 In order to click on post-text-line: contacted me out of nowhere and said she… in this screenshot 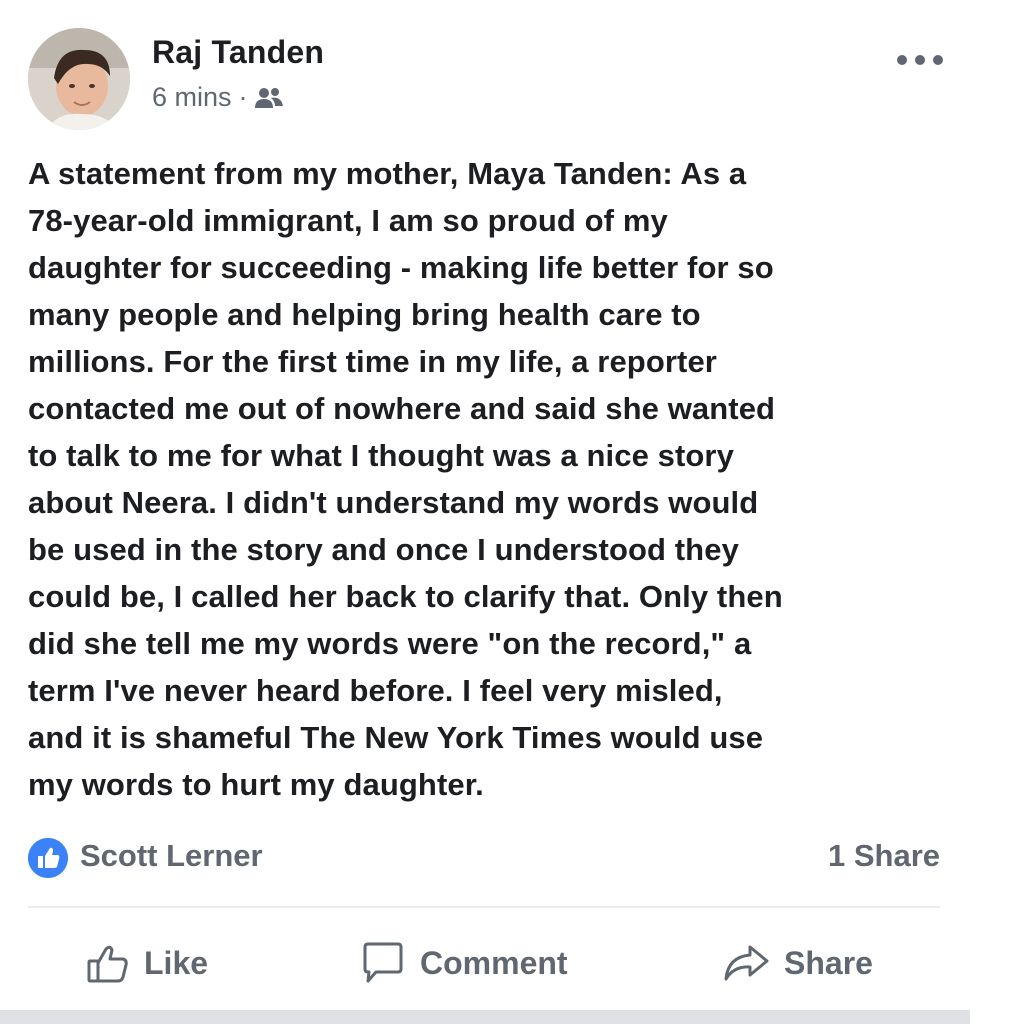, I will do `click(402, 408)`.